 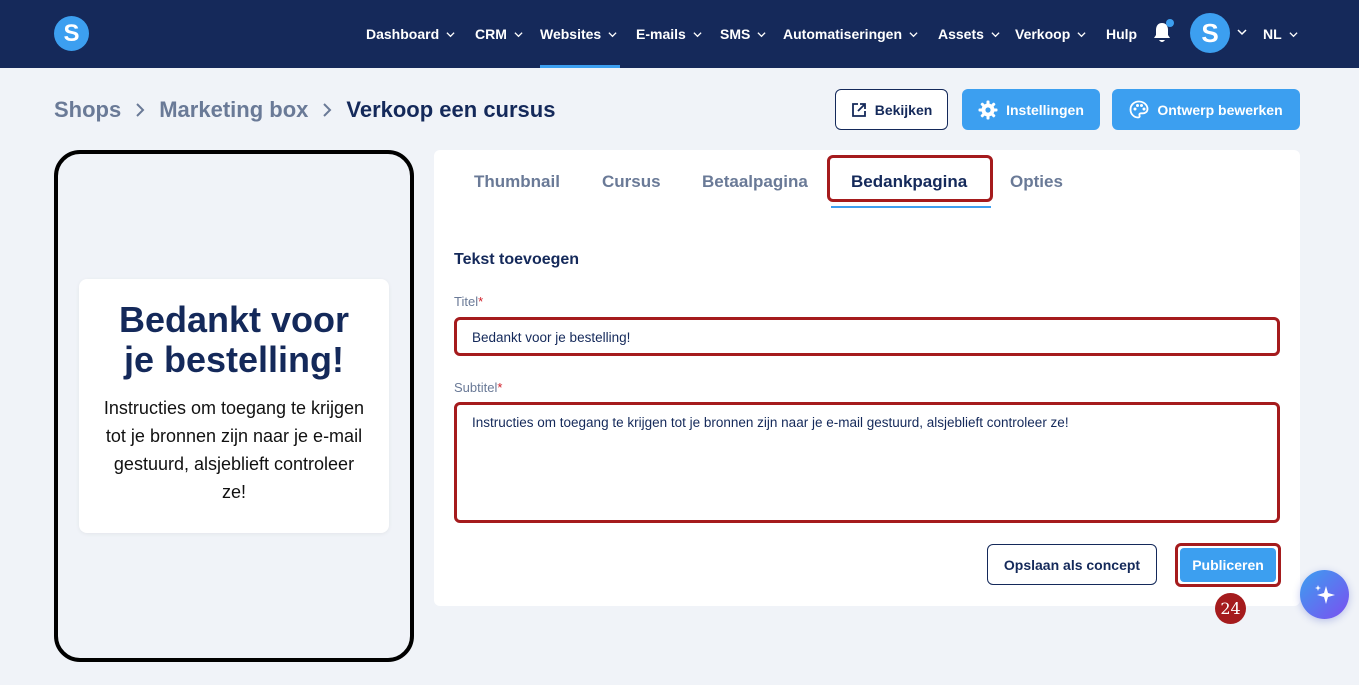 I want to click on subtitle-field-label: Subtitel*, so click(x=478, y=387).